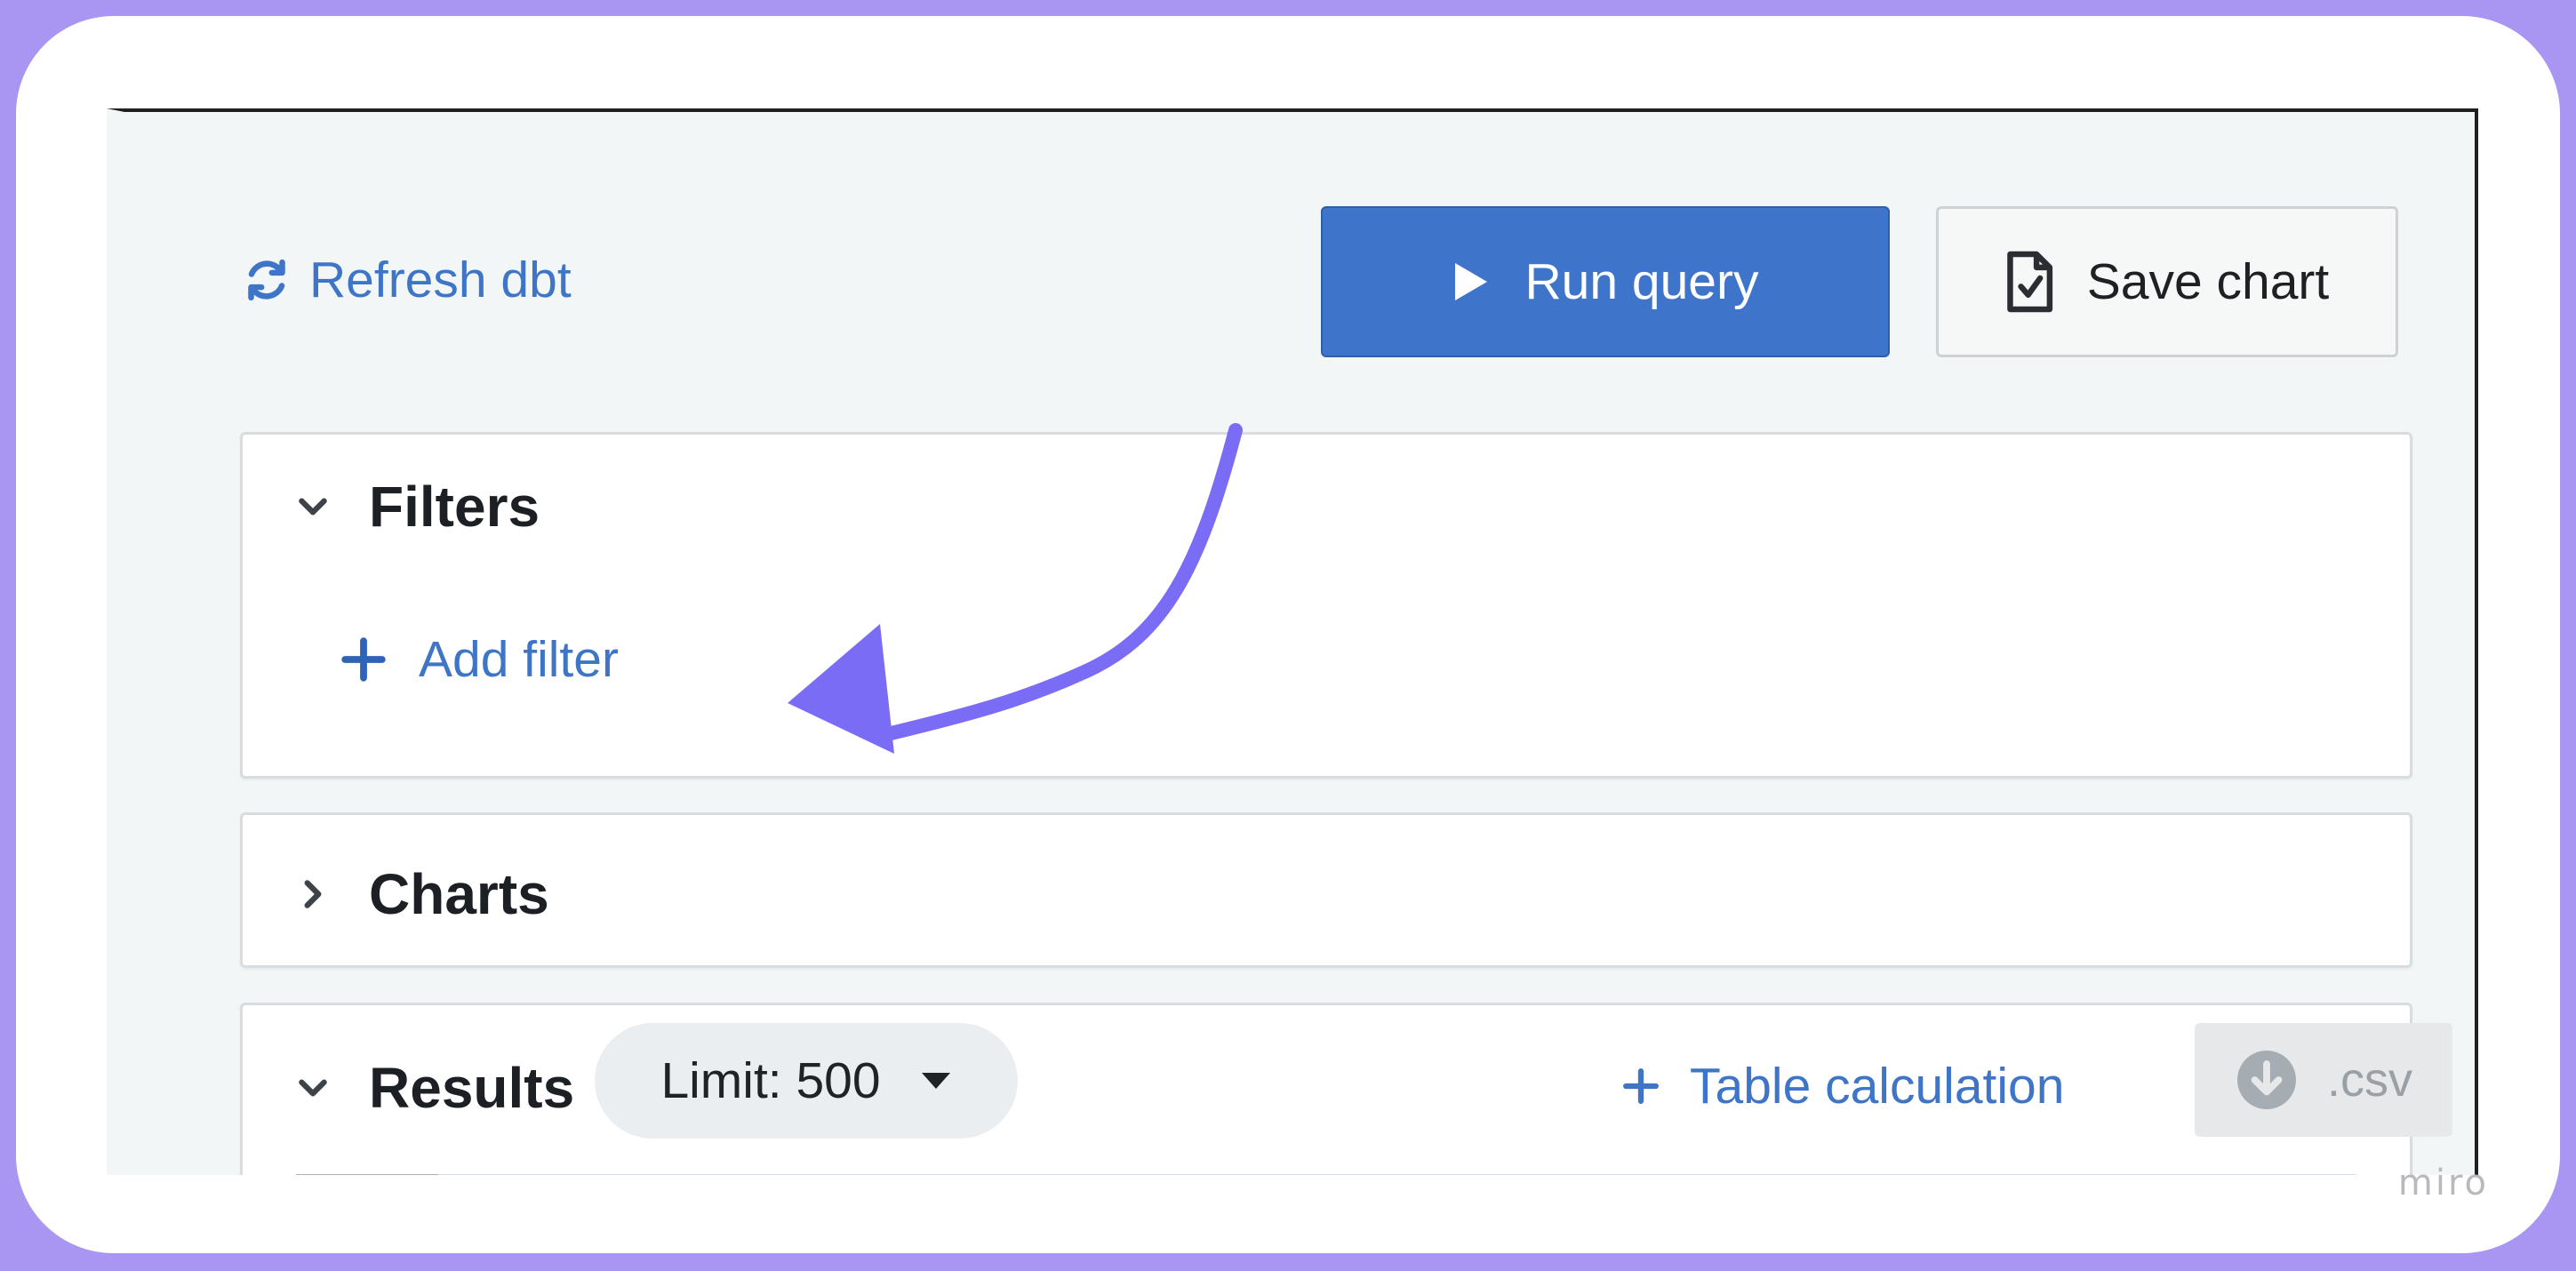 The width and height of the screenshot is (2576, 1271). Describe the element at coordinates (2029, 282) in the screenshot. I see `document-check-icon` at that location.